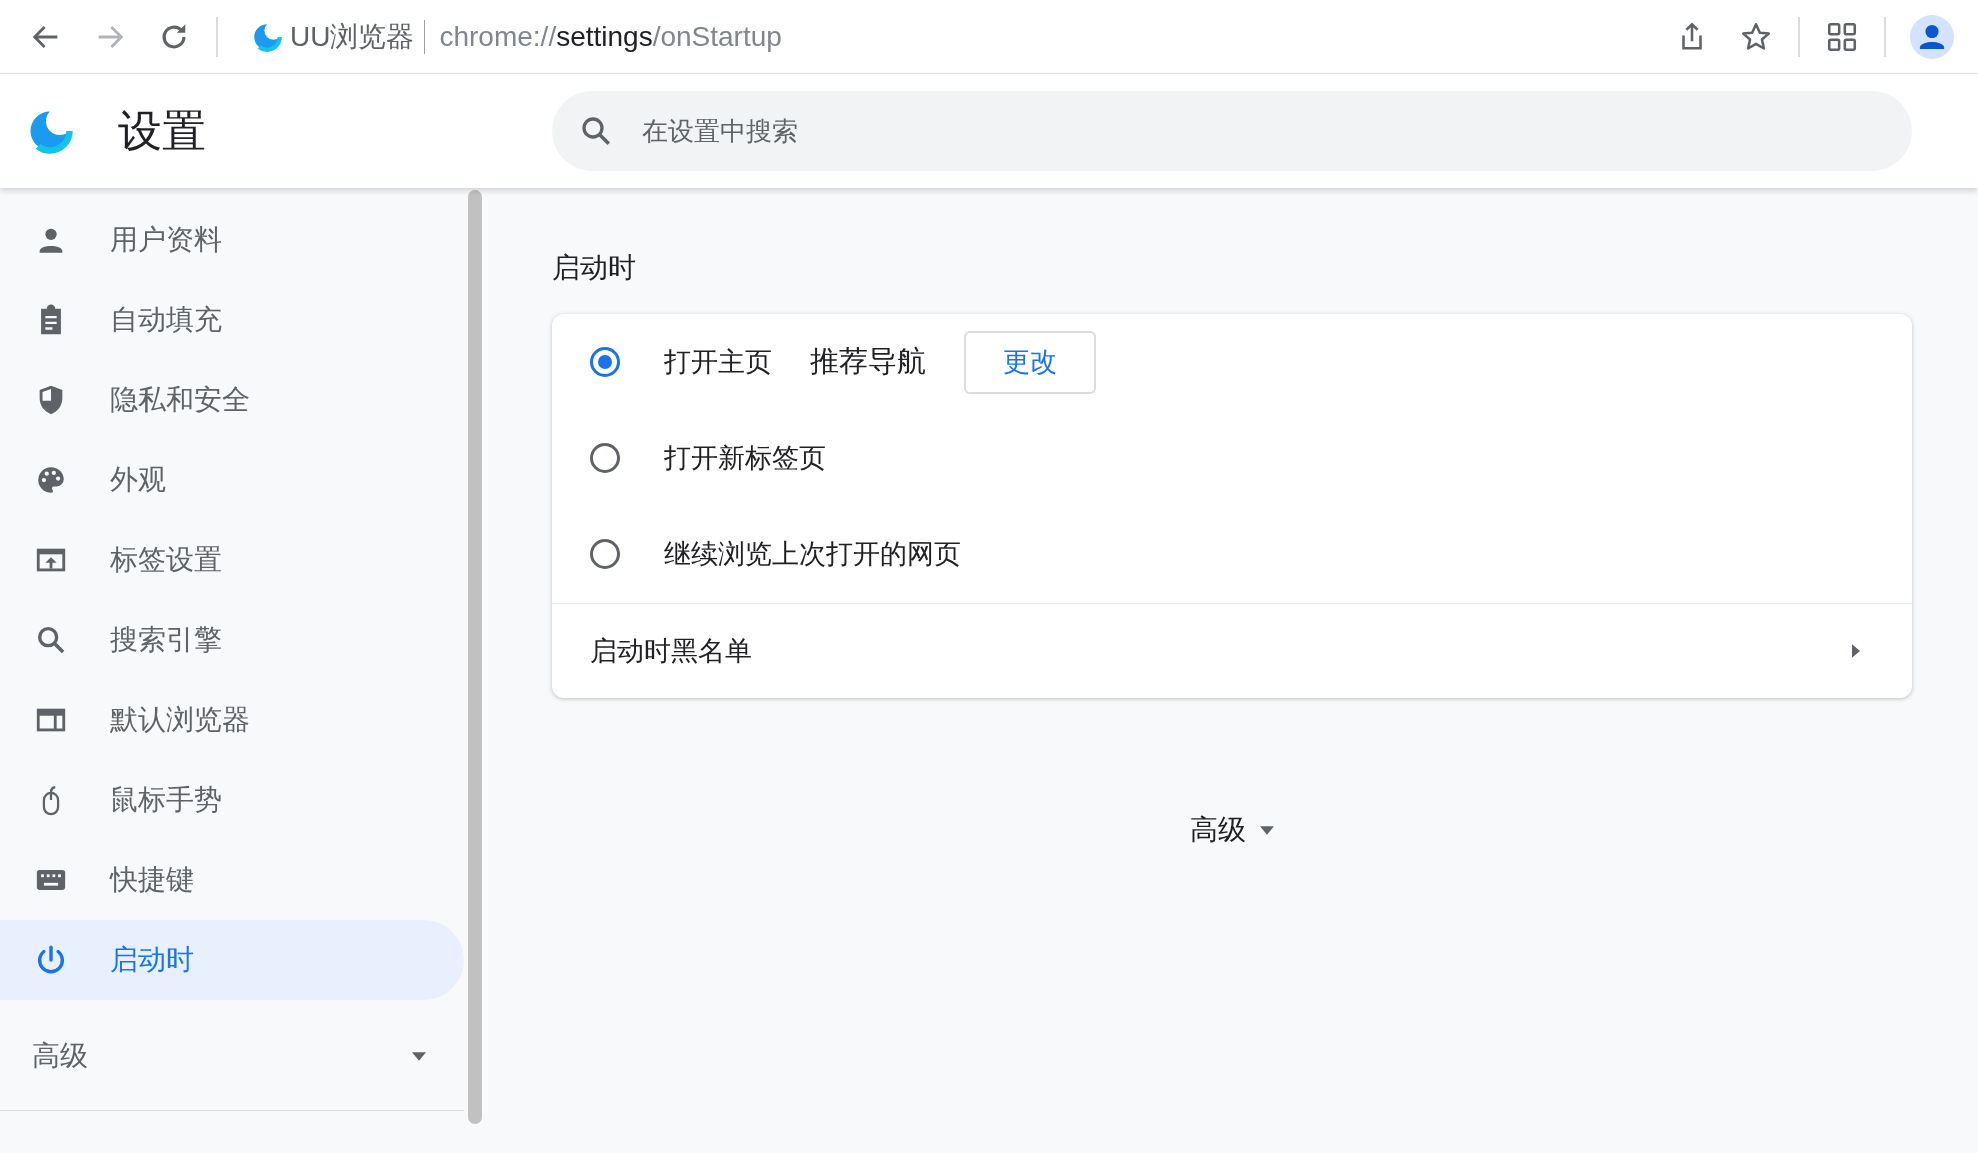 This screenshot has height=1153, width=1978. Describe the element at coordinates (232, 720) in the screenshot. I see `sidebar-item: 默认浏览器` at that location.